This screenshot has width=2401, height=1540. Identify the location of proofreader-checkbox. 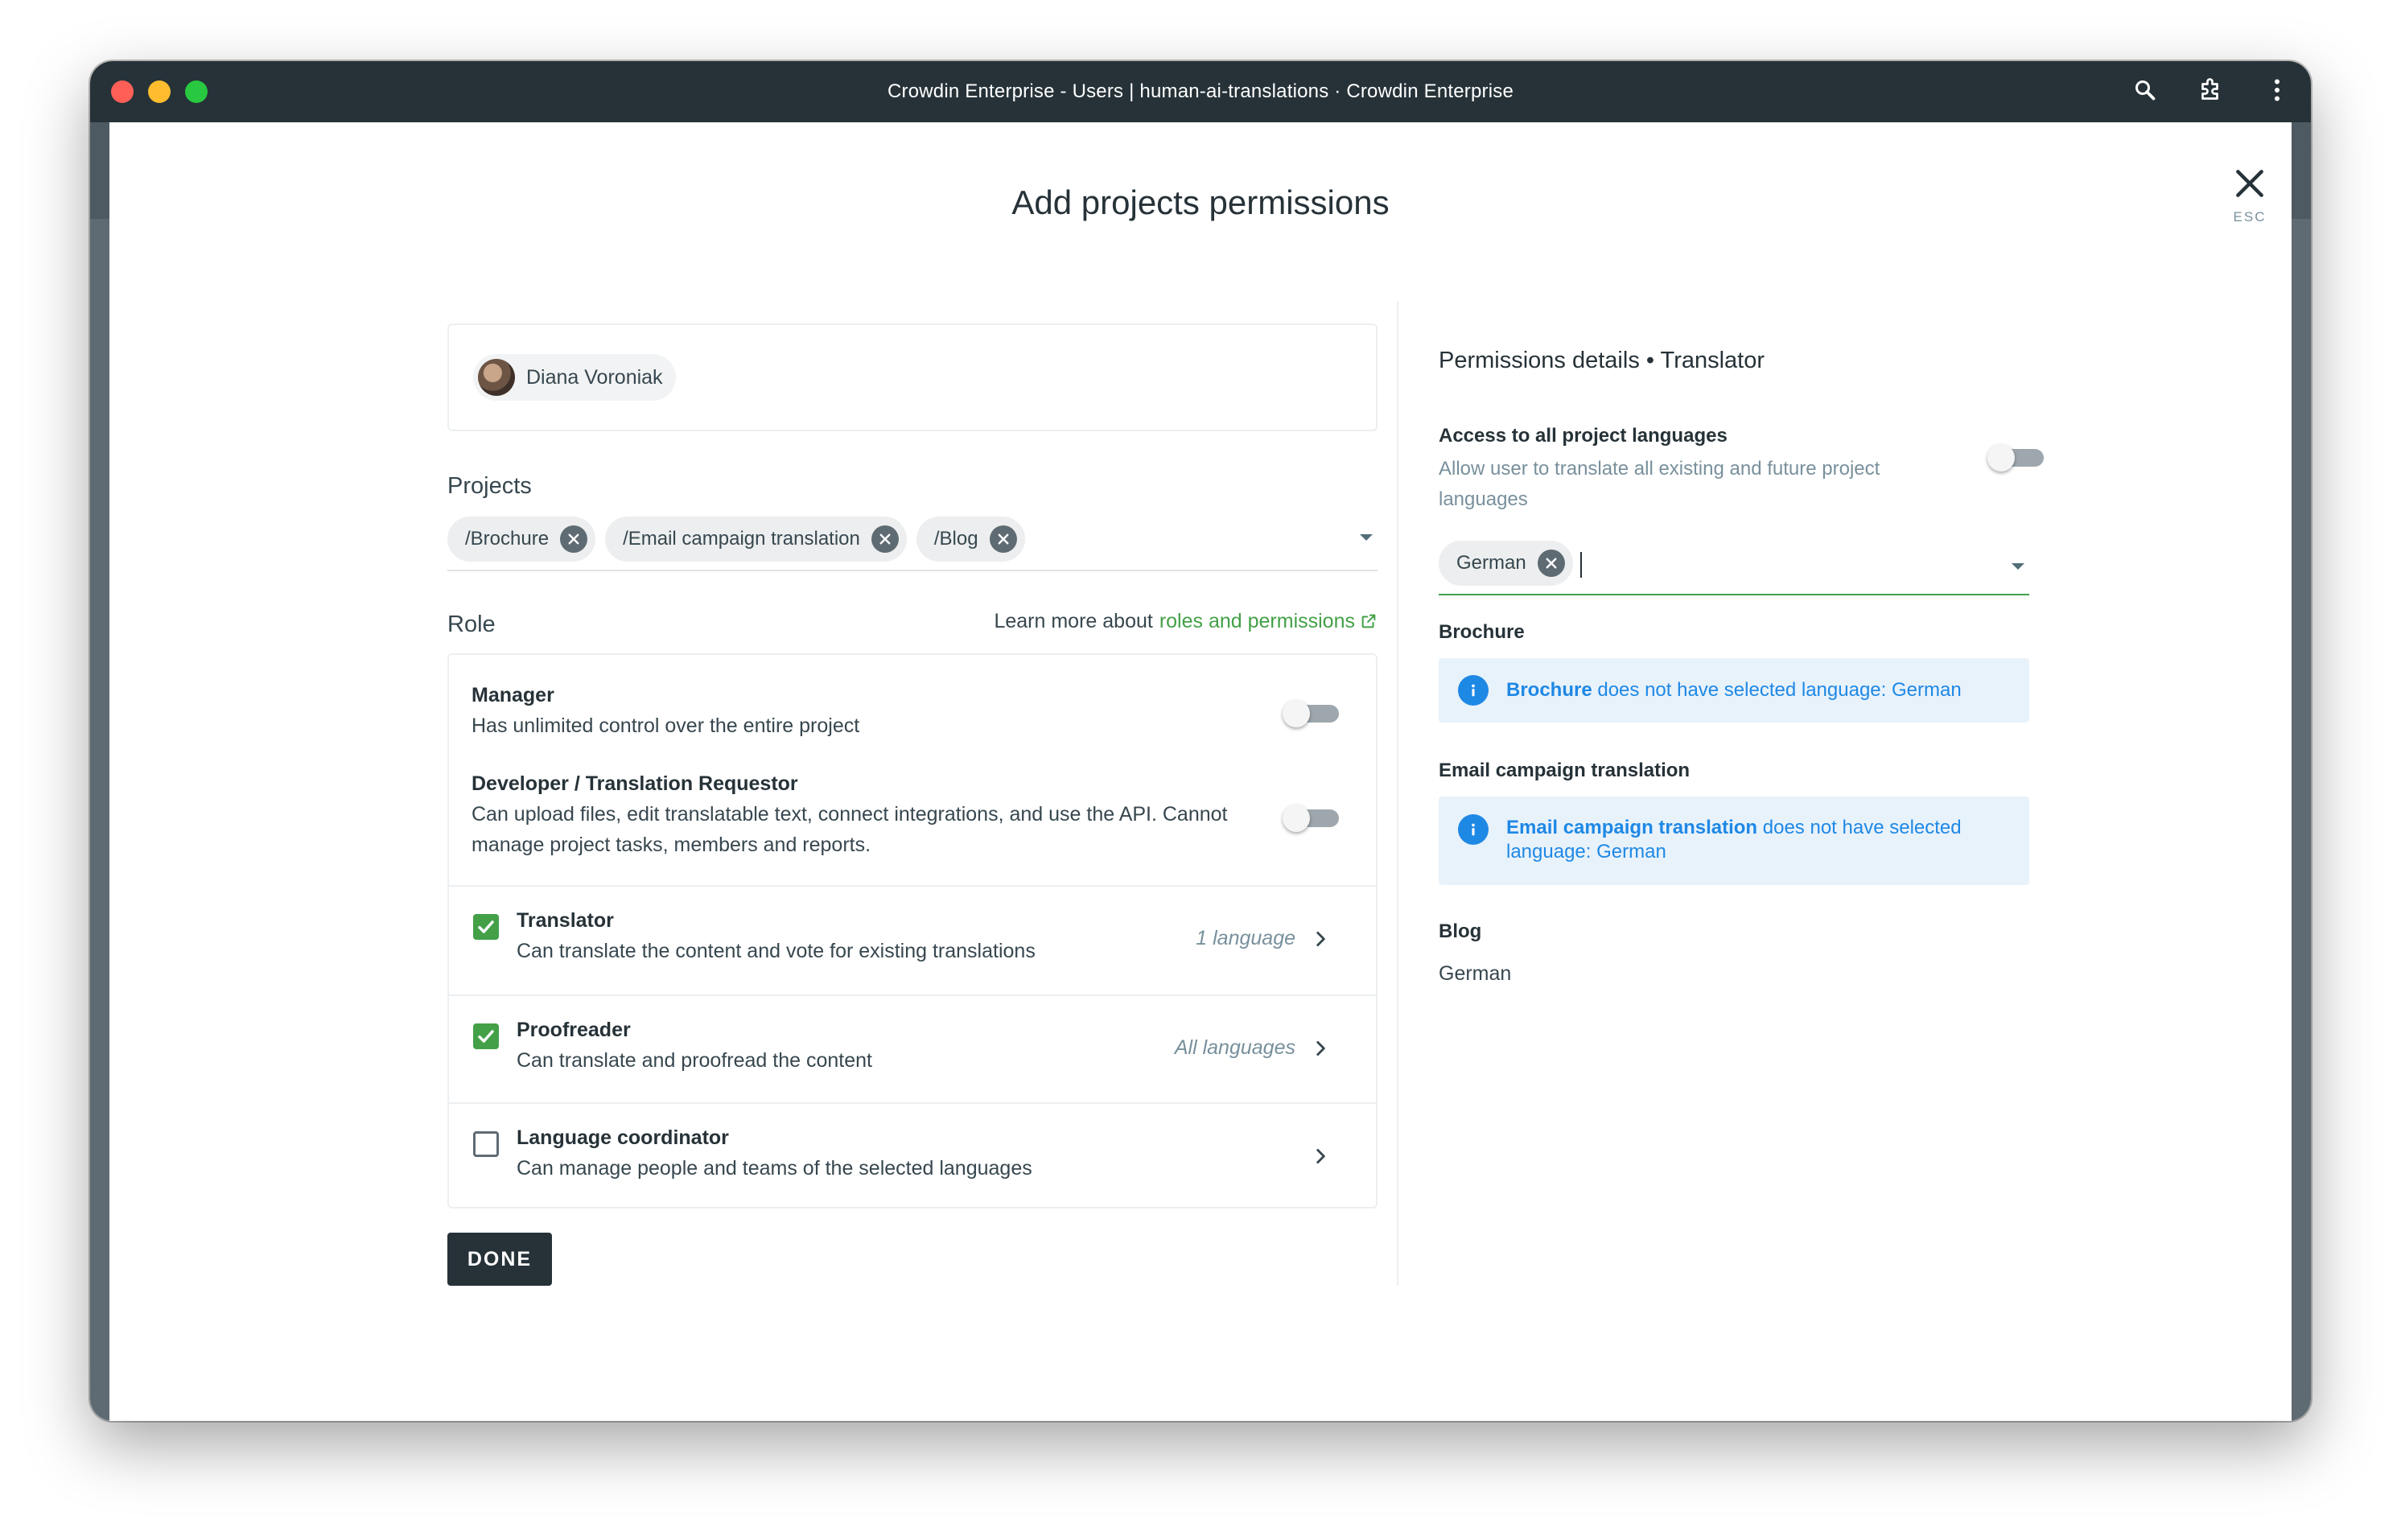
(486, 1036).